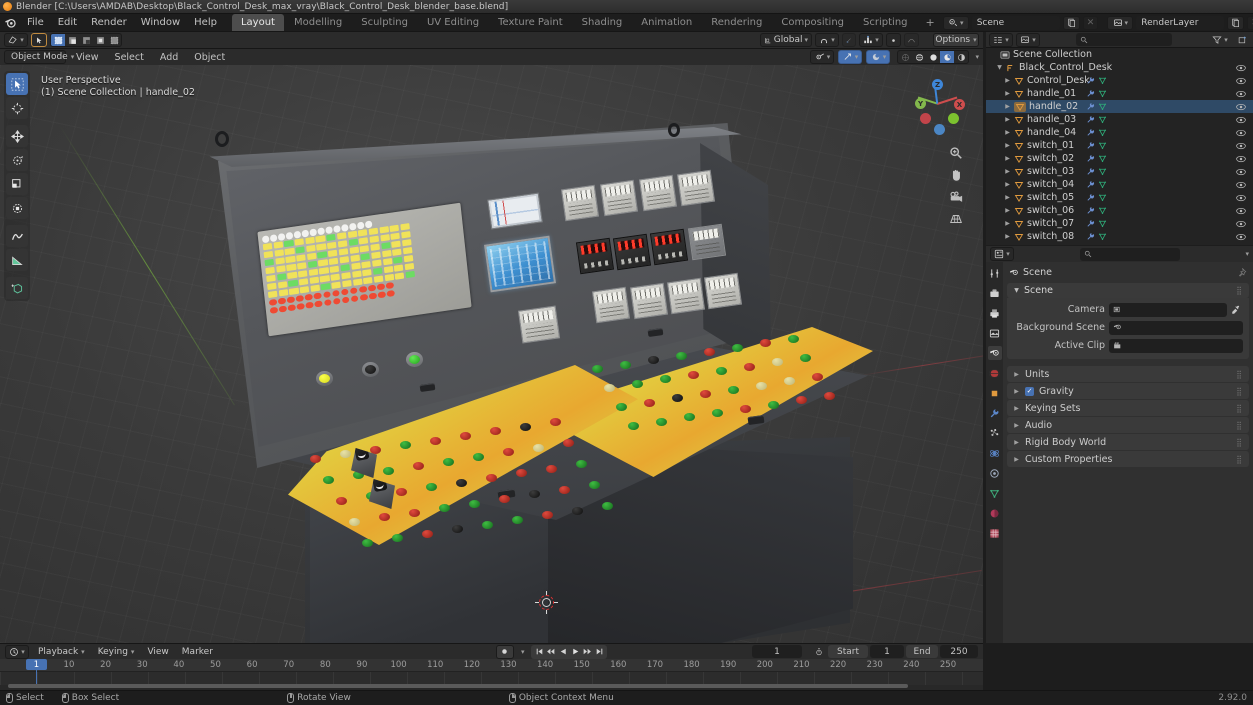 The width and height of the screenshot is (1253, 705). What do you see at coordinates (87, 57) in the screenshot?
I see `viewport-menu-view: View` at bounding box center [87, 57].